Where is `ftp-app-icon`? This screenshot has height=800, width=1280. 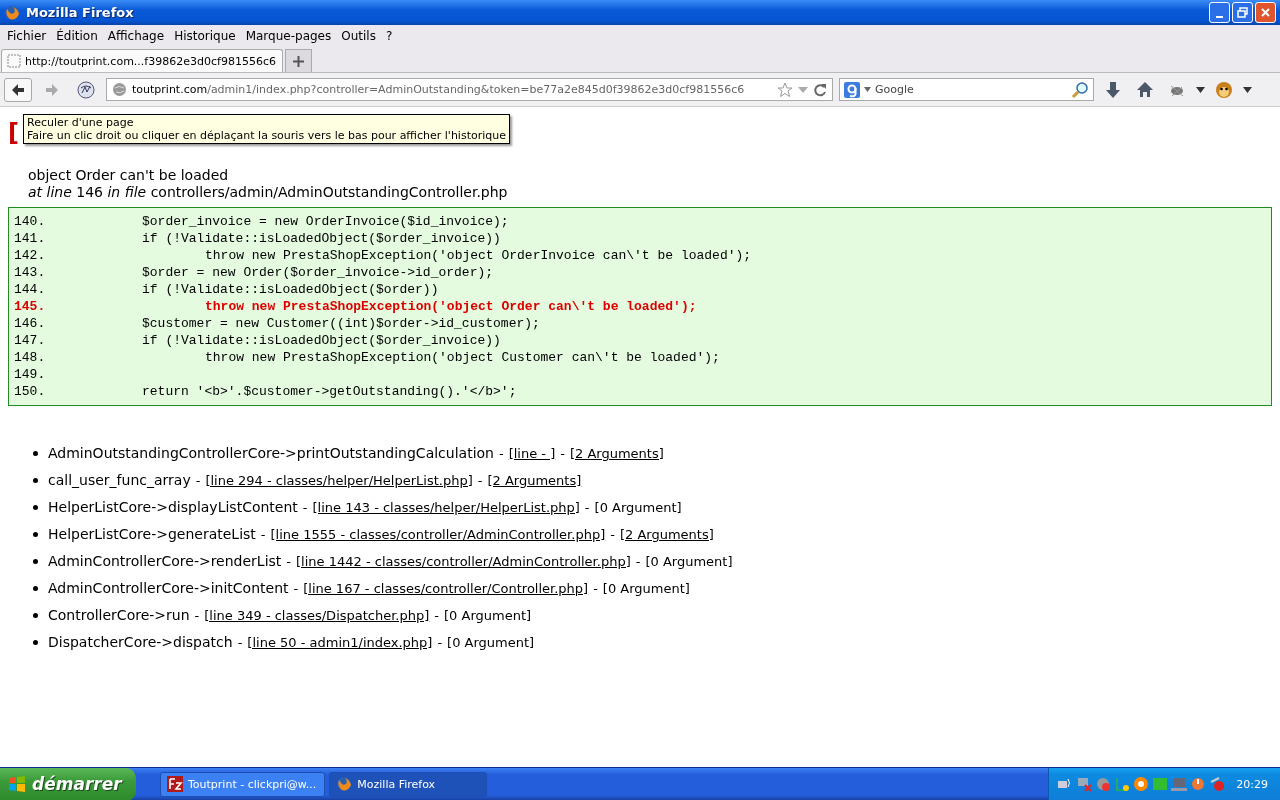 ftp-app-icon is located at coordinates (175, 784).